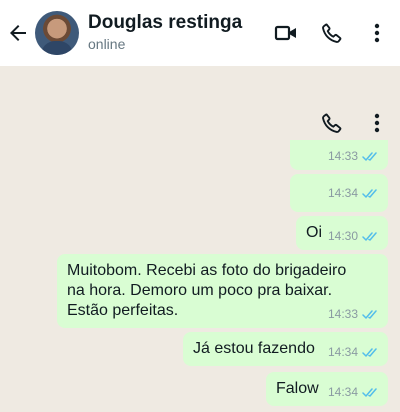 The height and width of the screenshot is (412, 400). Describe the element at coordinates (107, 44) in the screenshot. I see `contact-status: online` at that location.